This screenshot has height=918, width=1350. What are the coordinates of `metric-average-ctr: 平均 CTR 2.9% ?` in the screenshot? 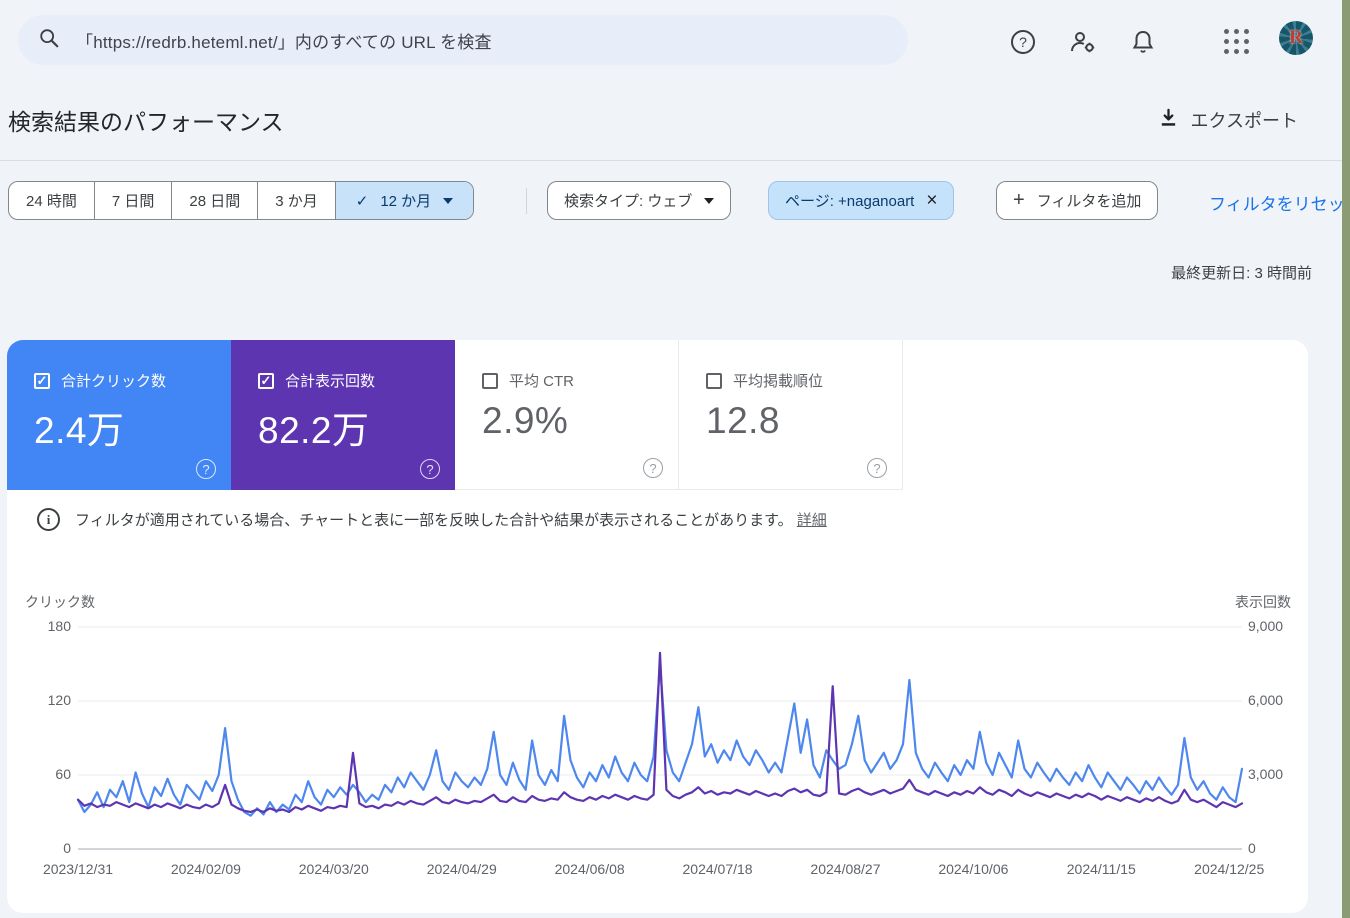 It's located at (567, 415).